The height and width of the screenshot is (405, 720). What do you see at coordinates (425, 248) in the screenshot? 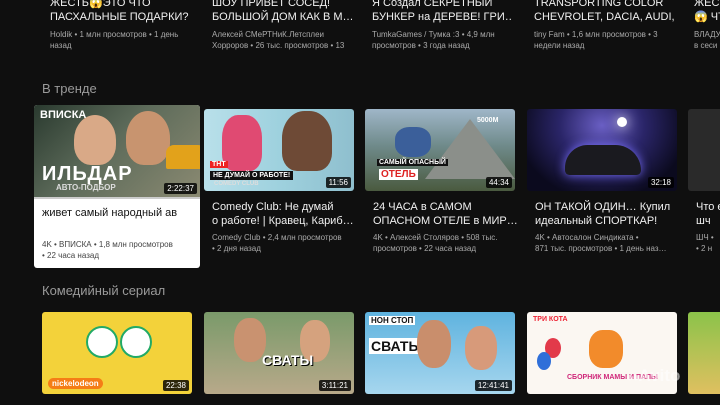
I see `video-meta-line2: просмотров • 22 часа назад` at bounding box center [425, 248].